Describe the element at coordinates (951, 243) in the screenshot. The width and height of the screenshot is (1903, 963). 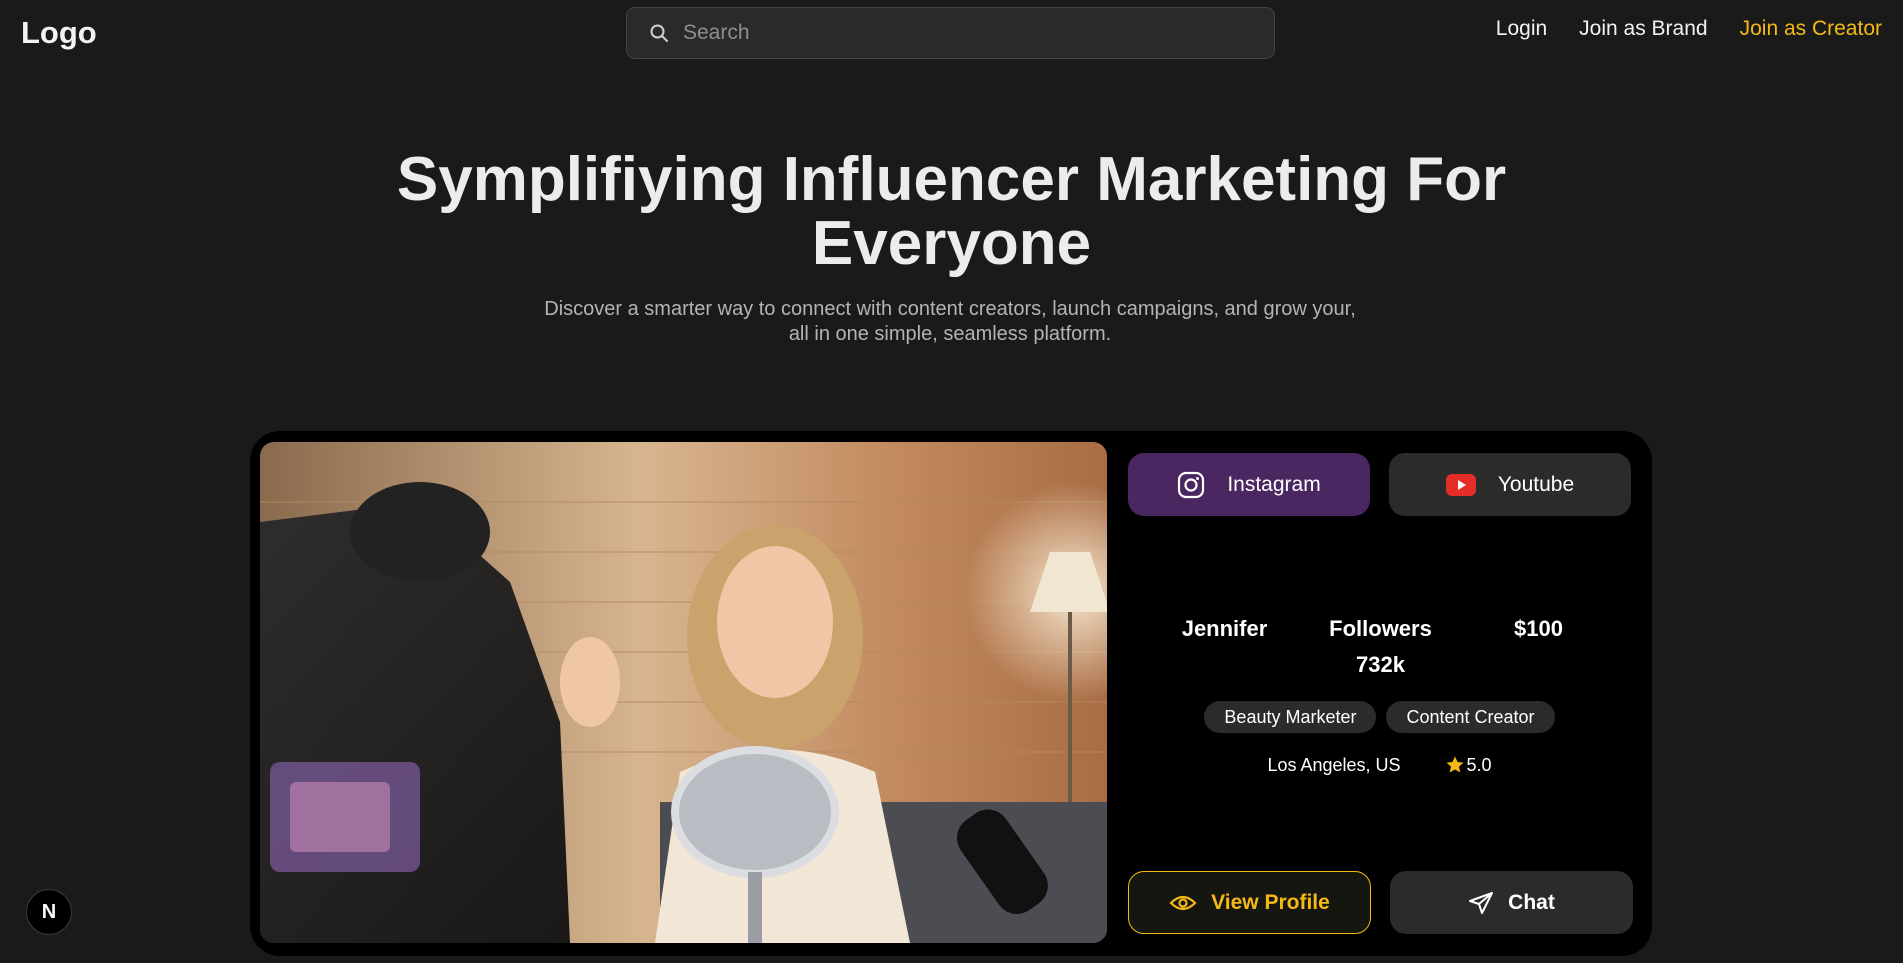
I see `hero-title-line-2: Everyone` at that location.